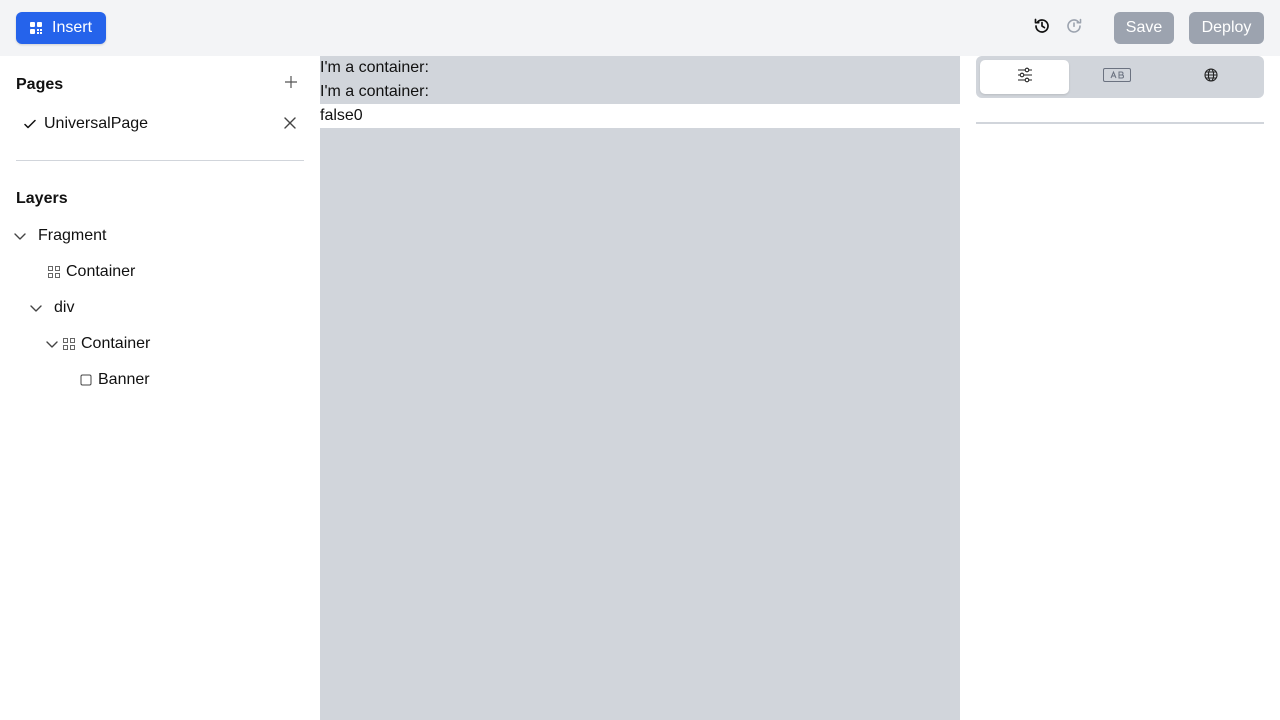 The image size is (1280, 720). I want to click on layer-item-label: Banner, so click(124, 379).